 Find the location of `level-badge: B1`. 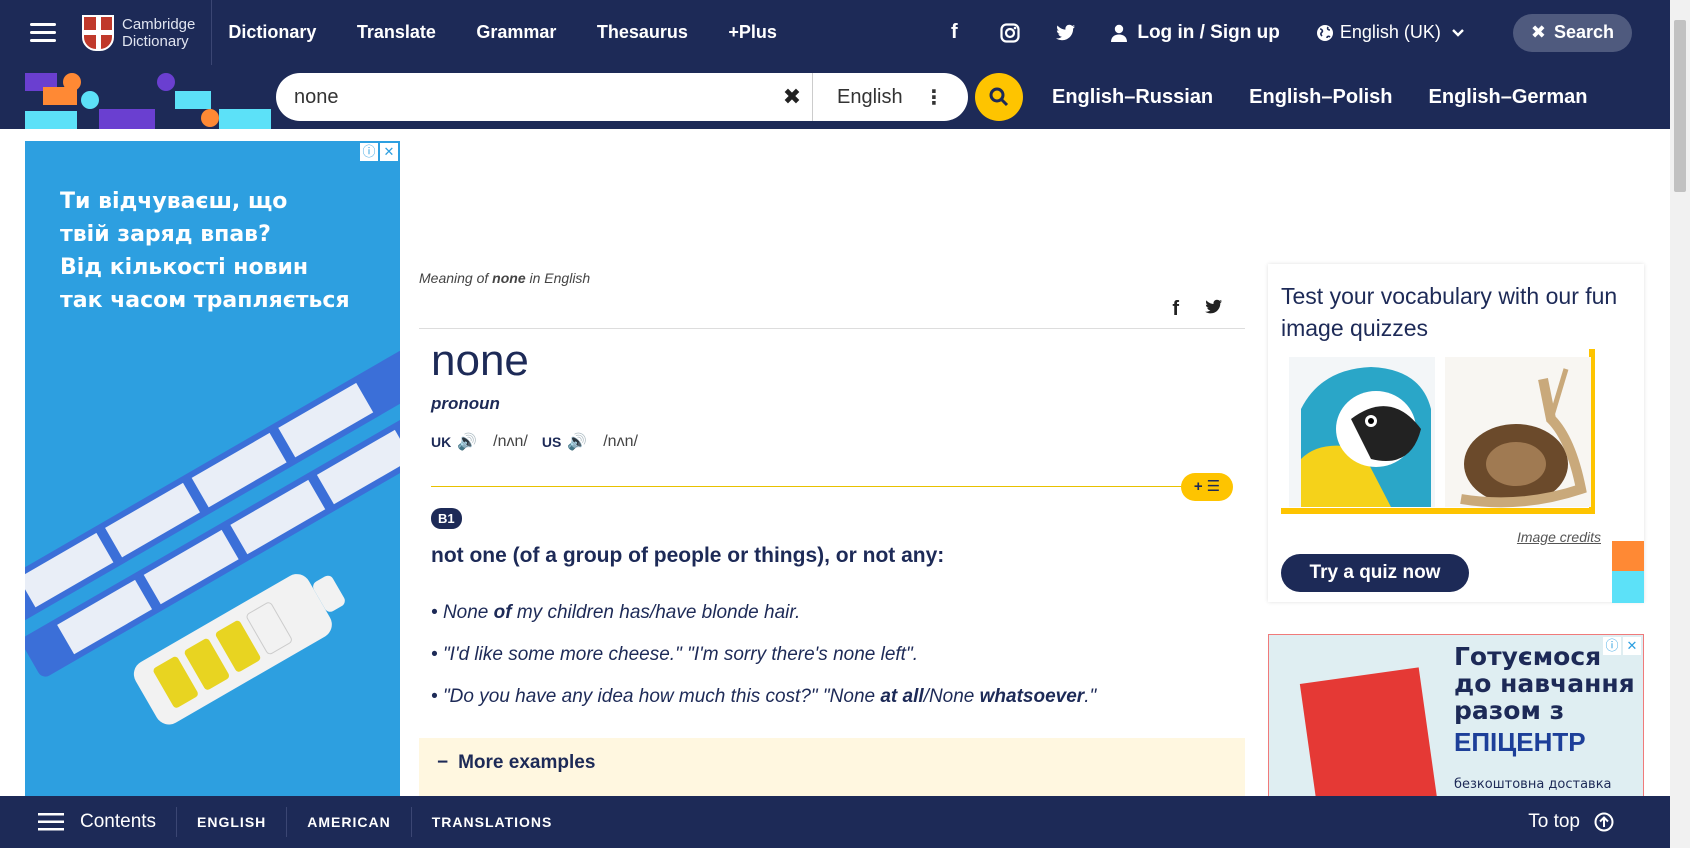

level-badge: B1 is located at coordinates (446, 518).